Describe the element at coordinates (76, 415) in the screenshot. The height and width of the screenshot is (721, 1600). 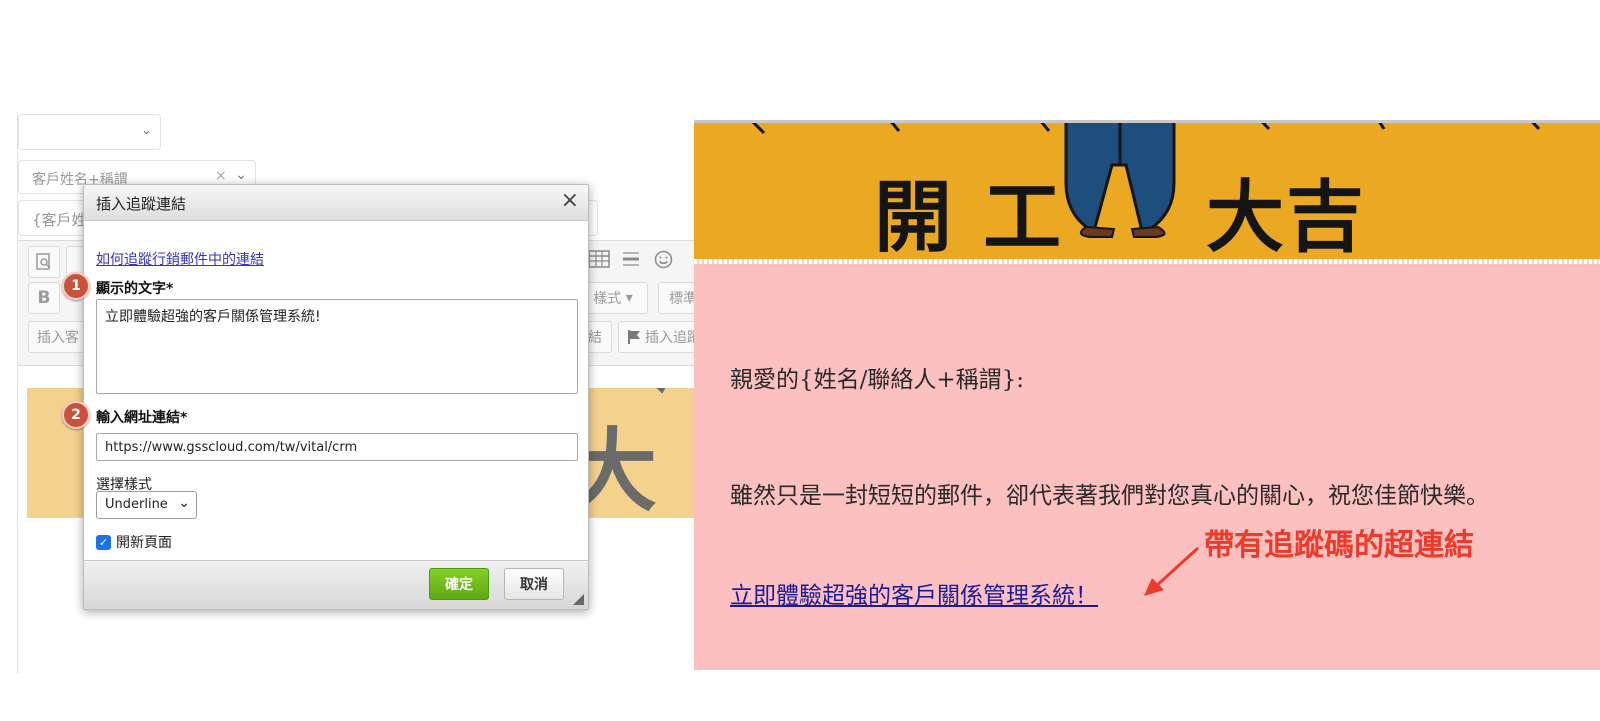
I see `step-2-badge: 2` at that location.